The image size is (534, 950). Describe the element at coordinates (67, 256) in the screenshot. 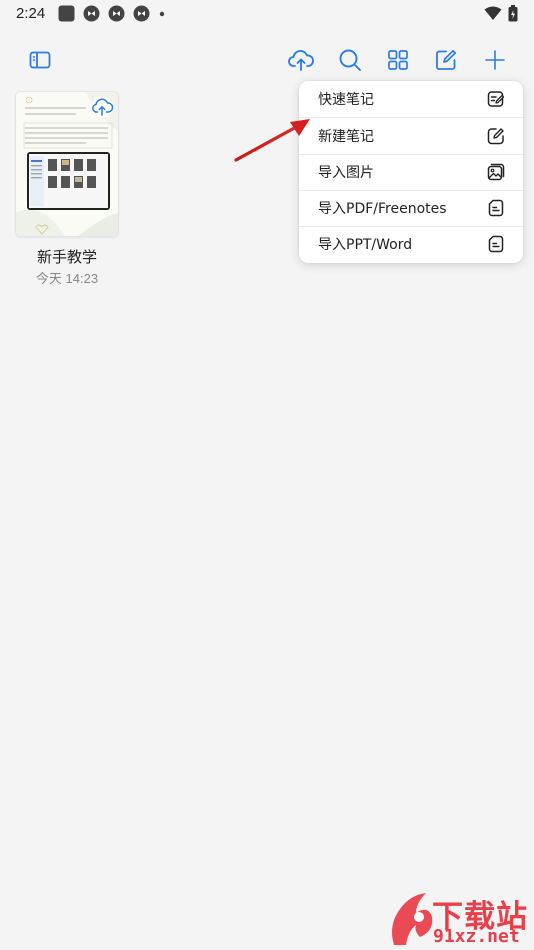

I see `note-title: 新手教学` at that location.